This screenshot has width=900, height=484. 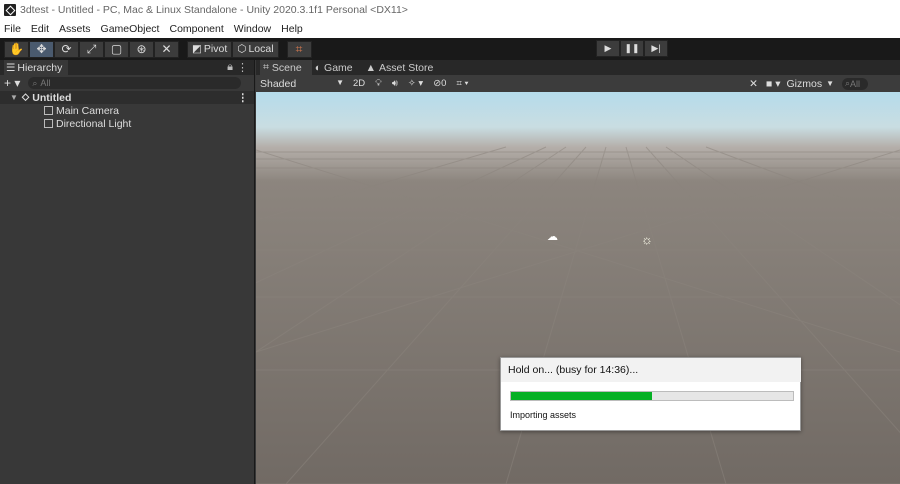 What do you see at coordinates (552, 236) in the screenshot?
I see `camera-gizmo-icon: ☁︎` at bounding box center [552, 236].